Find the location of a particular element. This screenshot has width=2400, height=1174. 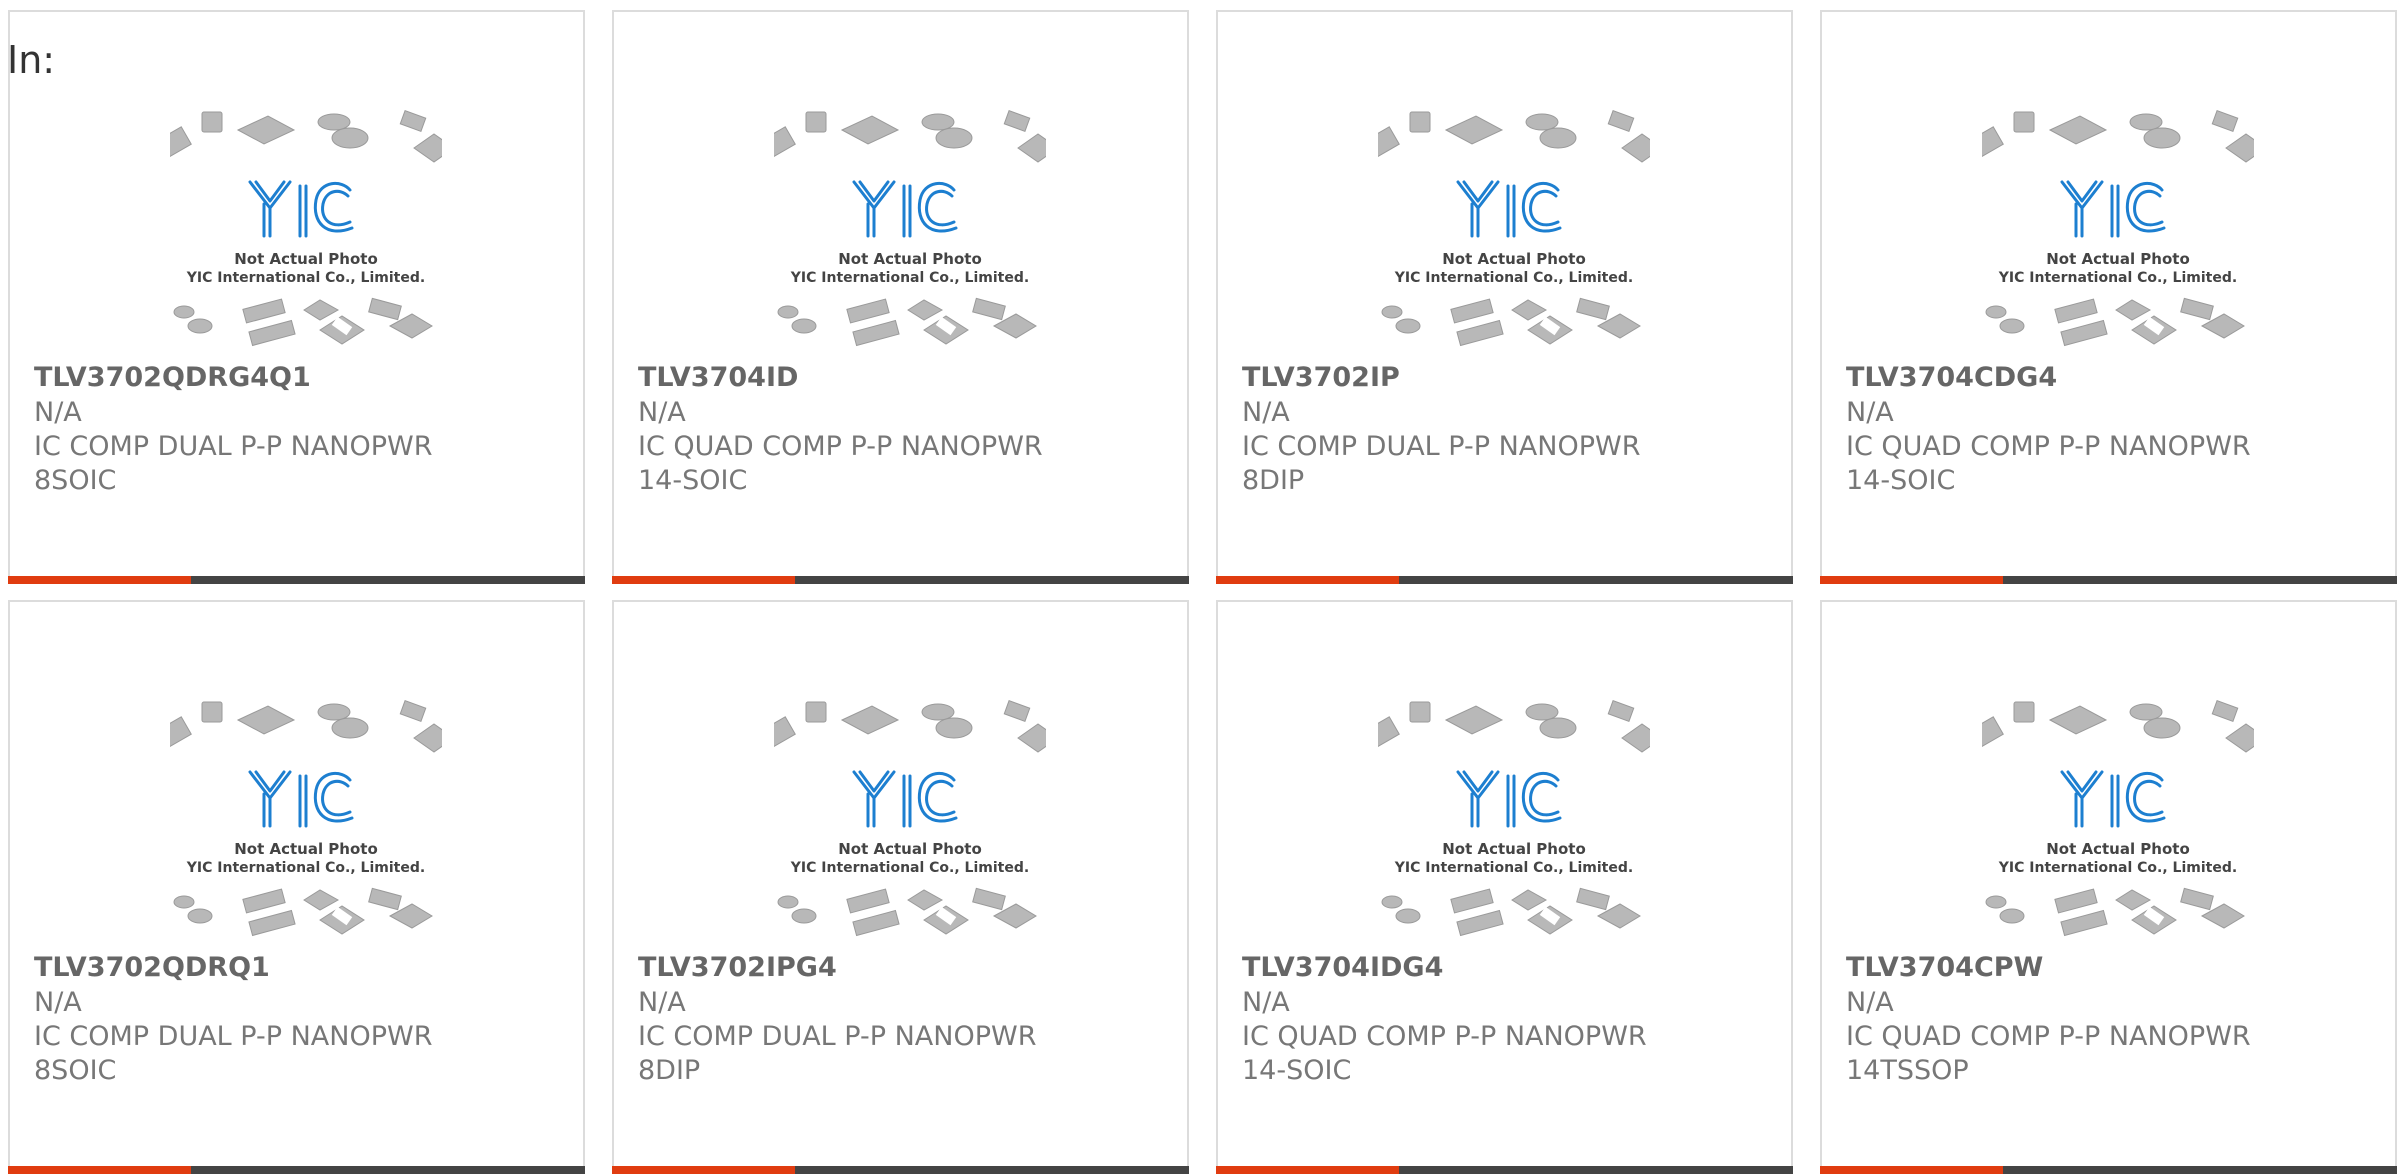

part-number: TLV3704IDG4 is located at coordinates (1342, 967).